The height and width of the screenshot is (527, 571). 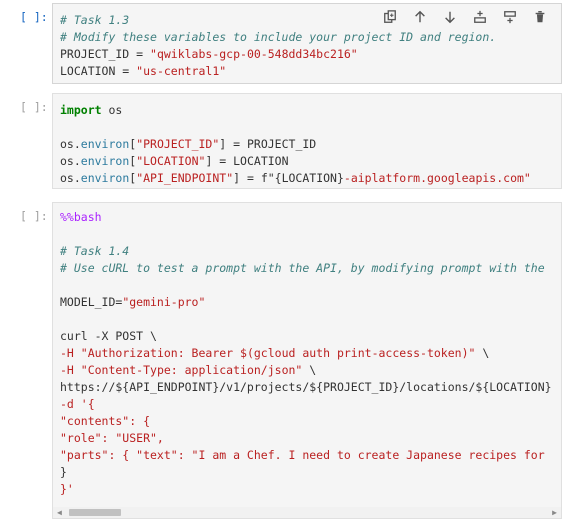 I want to click on code-token: os, so click(x=112, y=110).